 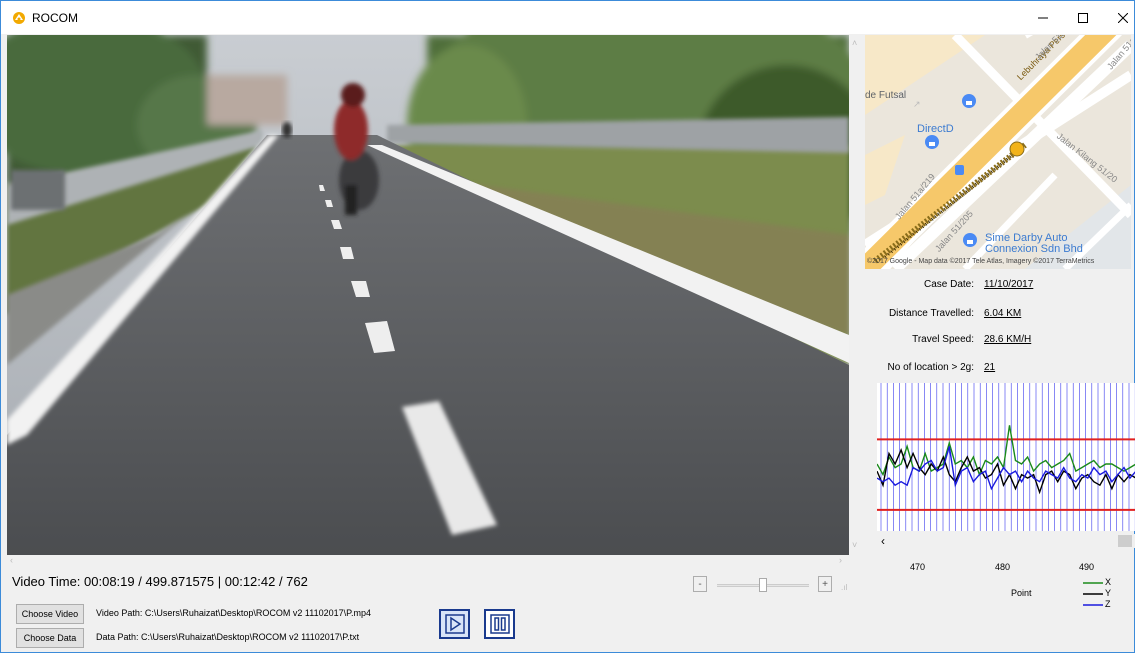 What do you see at coordinates (11, 560) in the screenshot?
I see `scroll-left-icon: ‹` at bounding box center [11, 560].